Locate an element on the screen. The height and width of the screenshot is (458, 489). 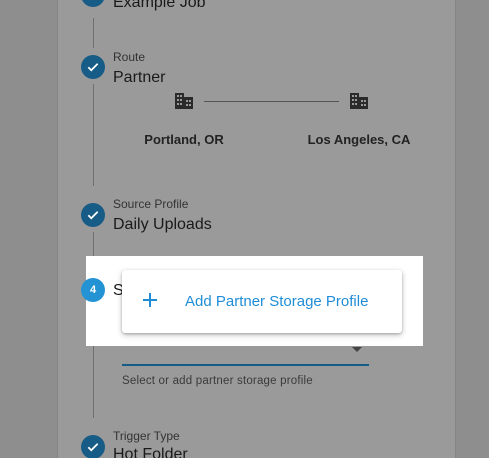
add-partner-storage-profile-option: Add Partner Storage Profile is located at coordinates (262, 301).